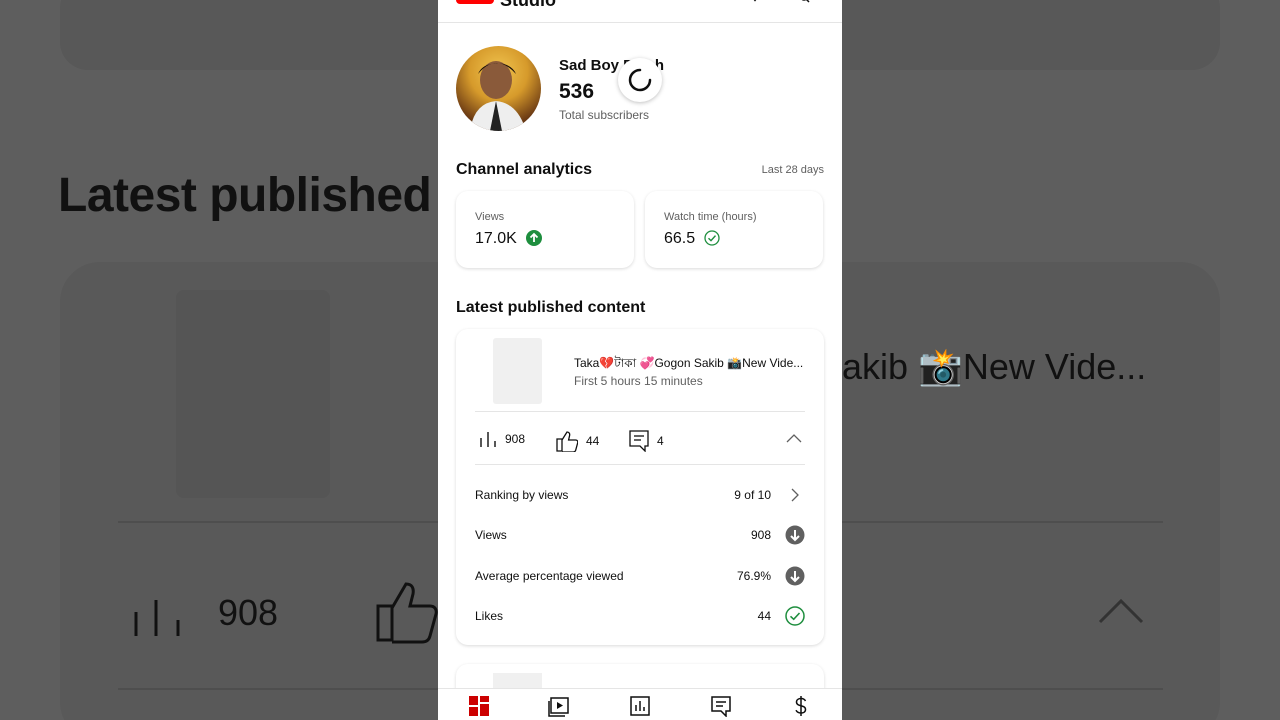  Describe the element at coordinates (475, 2) in the screenshot. I see `studio-logo-icon` at that location.